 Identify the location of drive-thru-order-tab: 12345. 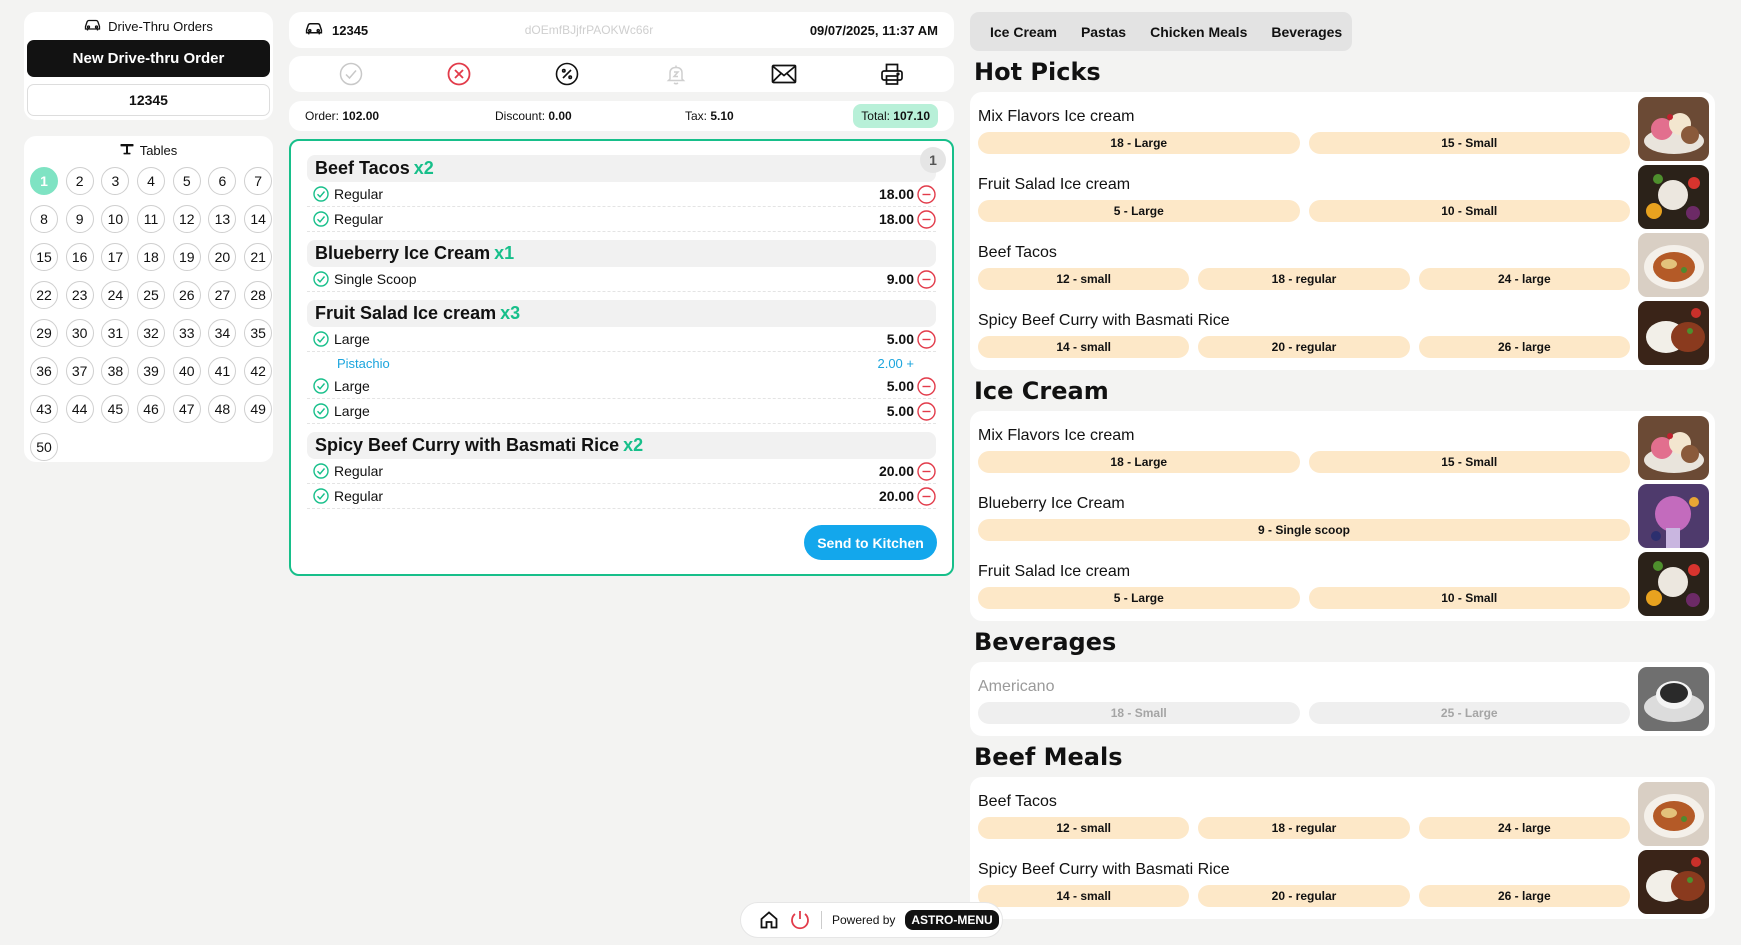
(148, 100).